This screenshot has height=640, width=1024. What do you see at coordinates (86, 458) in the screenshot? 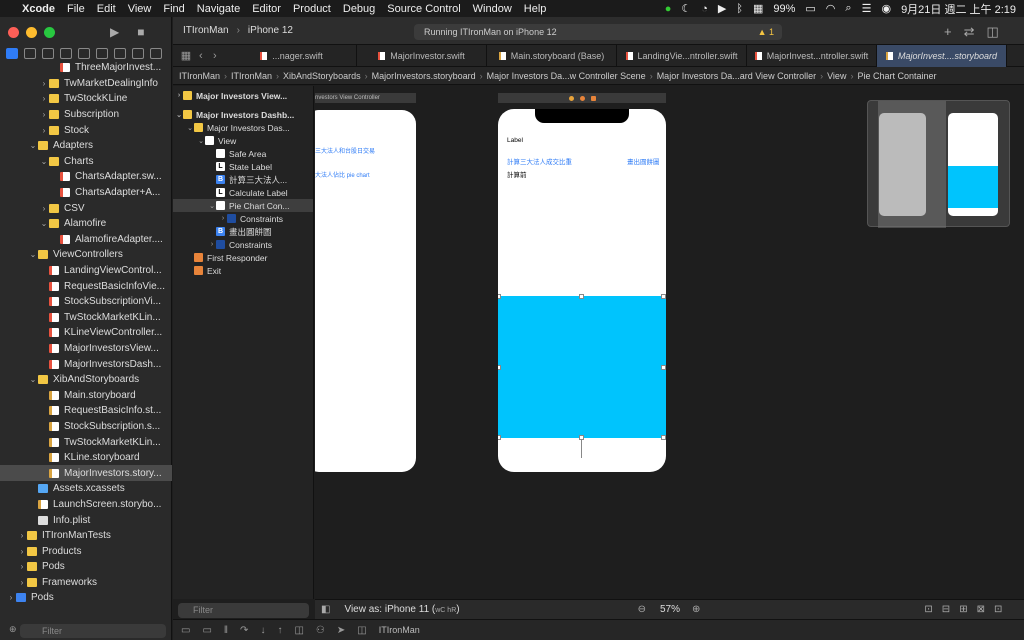
I see `file-tree-item: KLine.storyboard` at bounding box center [86, 458].